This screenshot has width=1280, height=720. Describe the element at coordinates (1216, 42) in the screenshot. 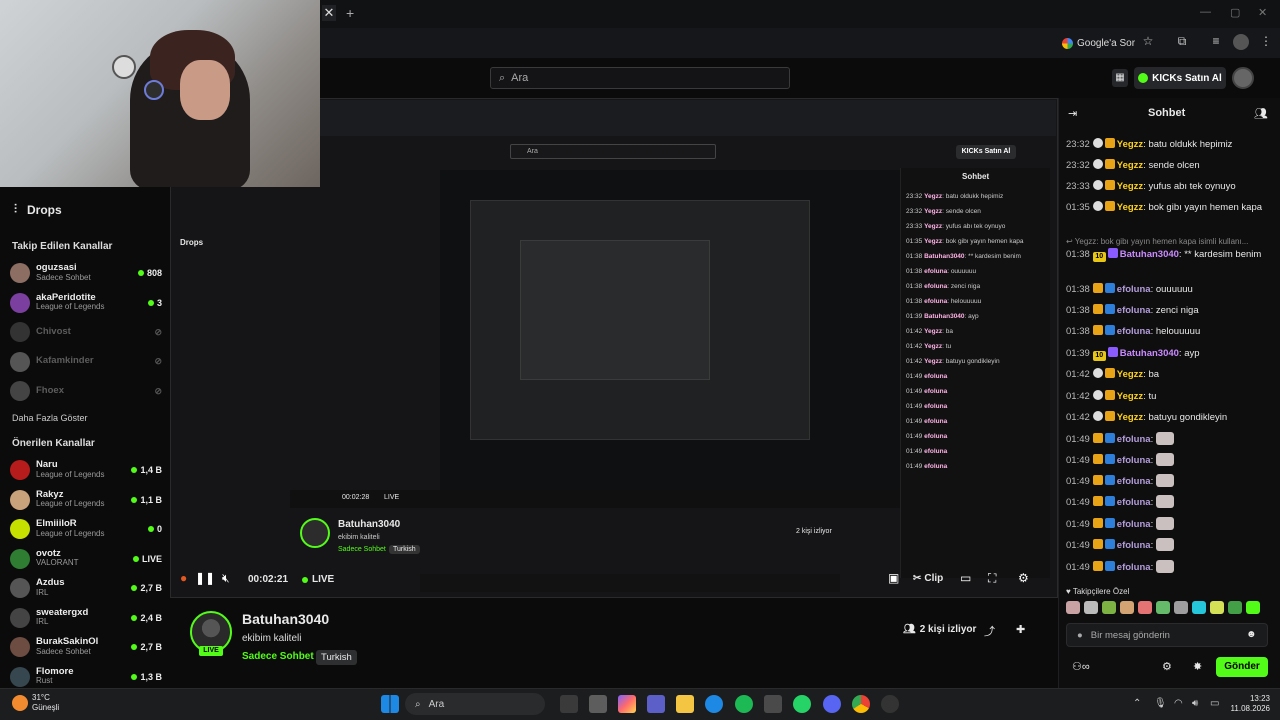

I see `media-icon: ≡` at that location.